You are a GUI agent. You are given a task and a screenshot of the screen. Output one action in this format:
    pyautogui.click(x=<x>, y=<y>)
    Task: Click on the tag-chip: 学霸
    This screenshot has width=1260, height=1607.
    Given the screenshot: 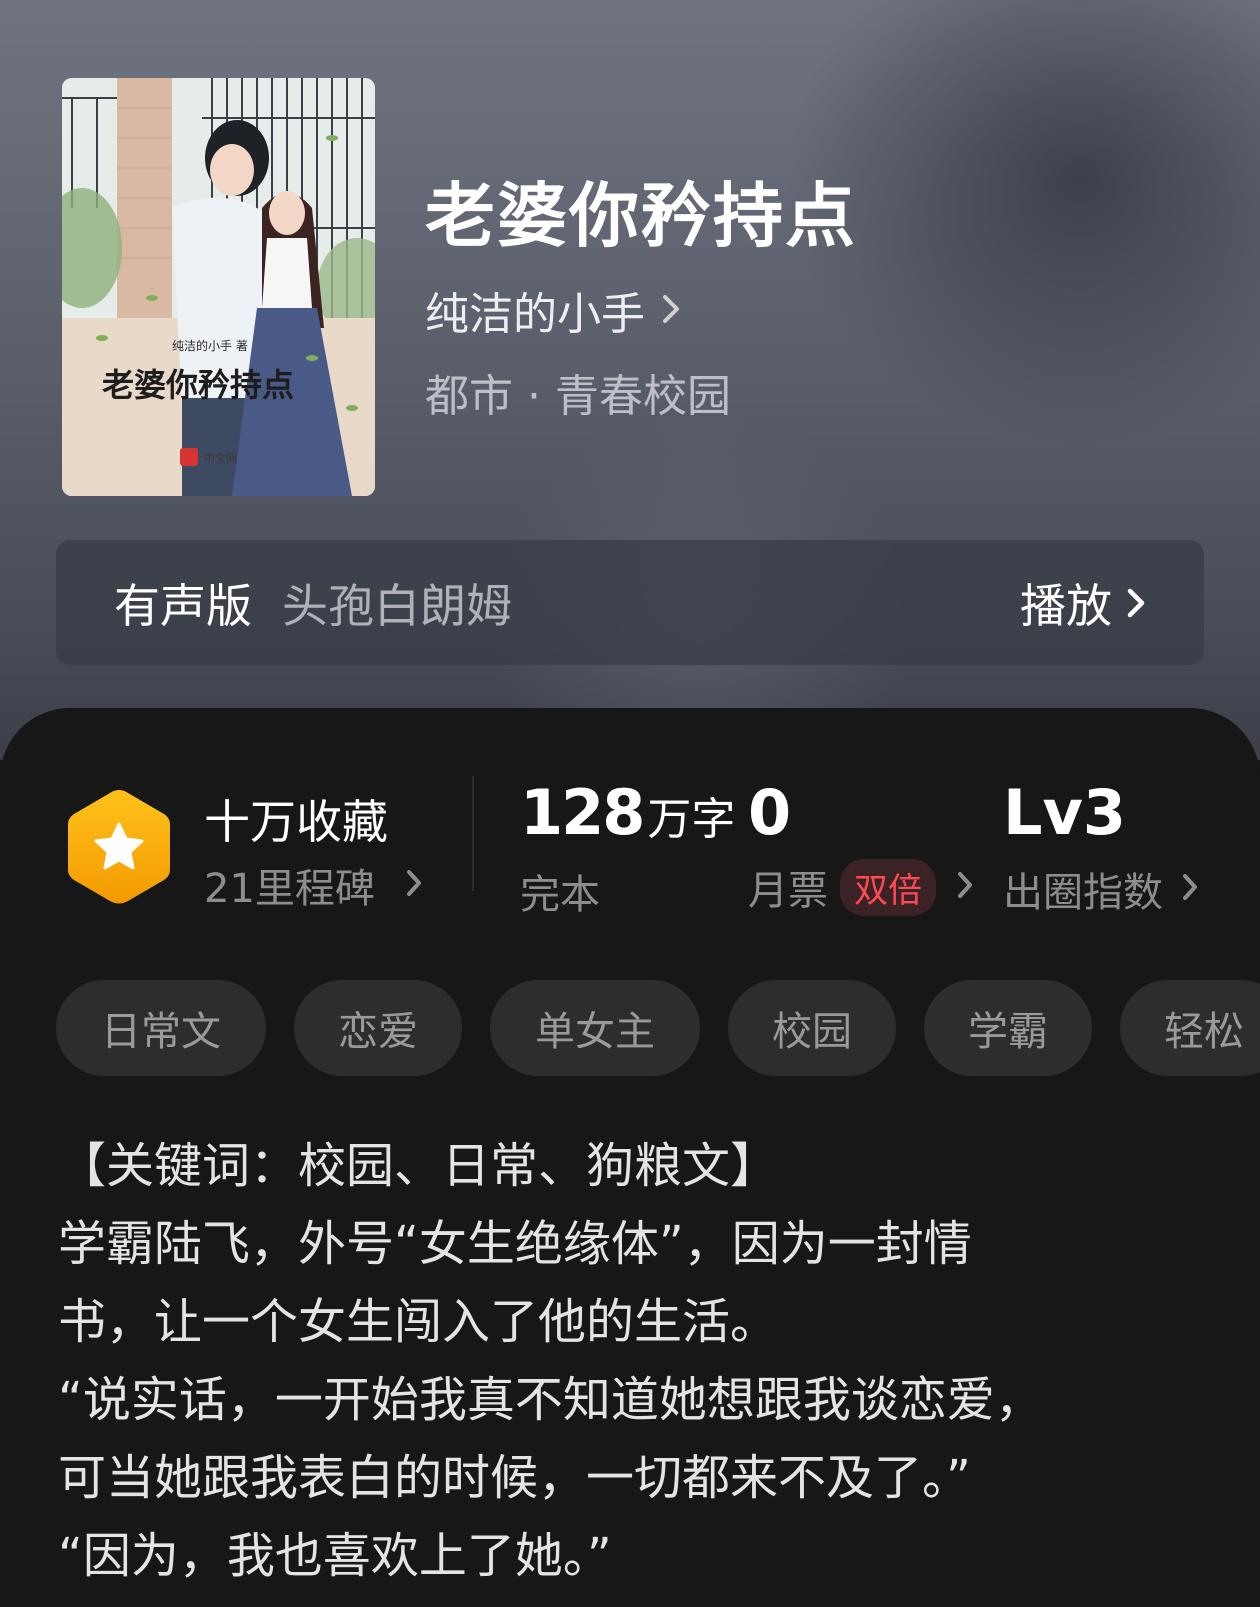 What is the action you would take?
    pyautogui.click(x=1008, y=1028)
    